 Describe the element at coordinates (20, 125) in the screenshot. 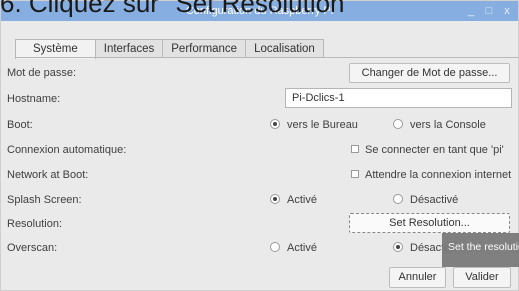

I see `boot-label: Boot:` at that location.